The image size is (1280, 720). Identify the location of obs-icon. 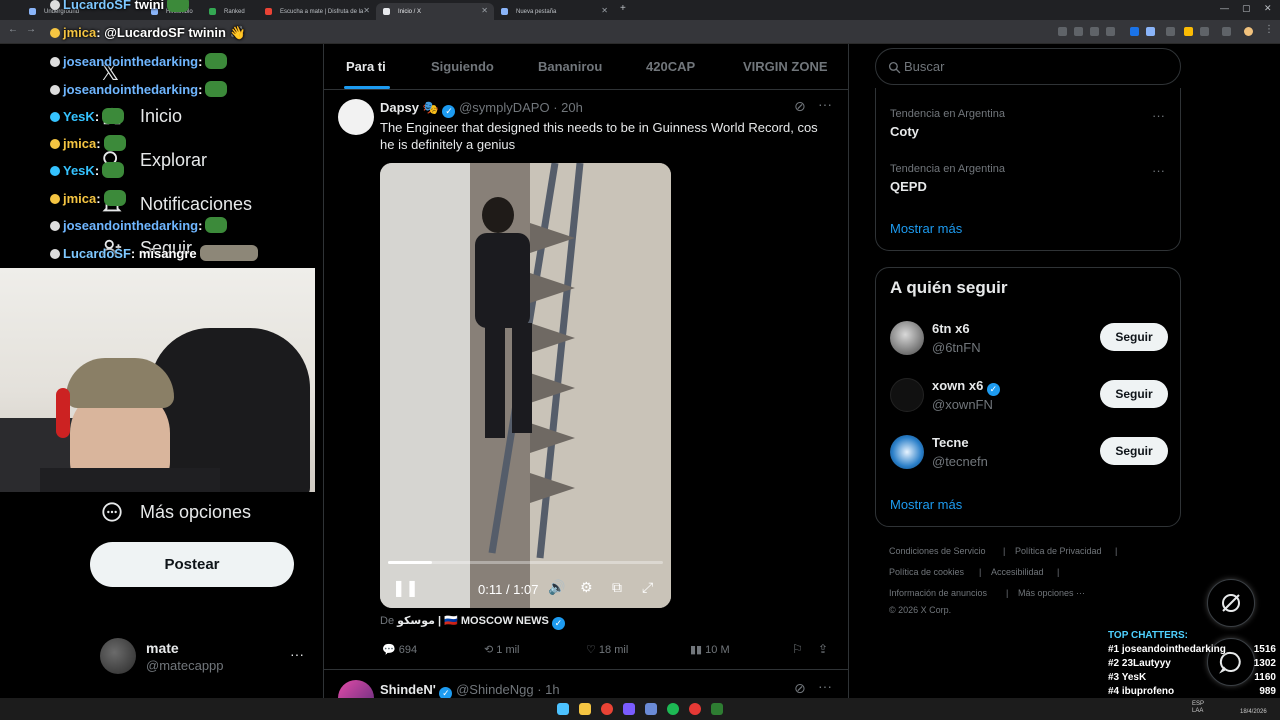
(695, 709).